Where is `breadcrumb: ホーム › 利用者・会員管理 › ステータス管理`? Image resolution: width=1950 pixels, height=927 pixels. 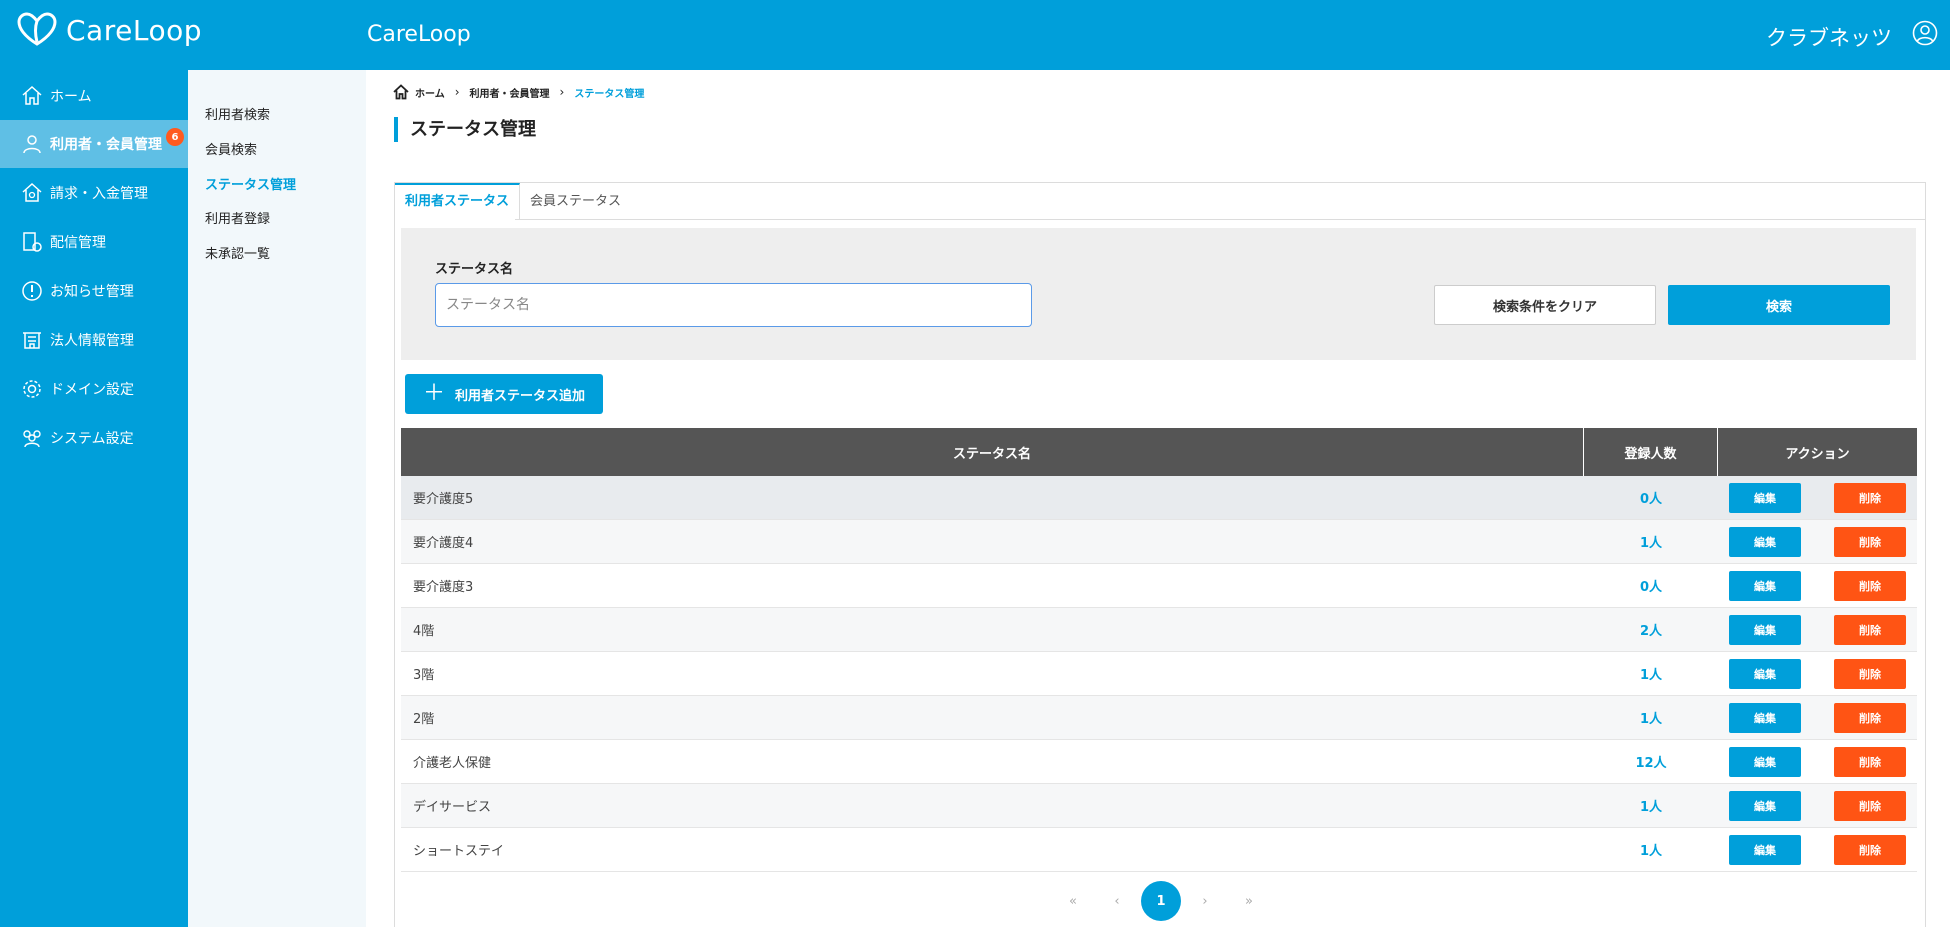 breadcrumb: ホーム › 利用者・会員管理 › ステータス管理 is located at coordinates (518, 92).